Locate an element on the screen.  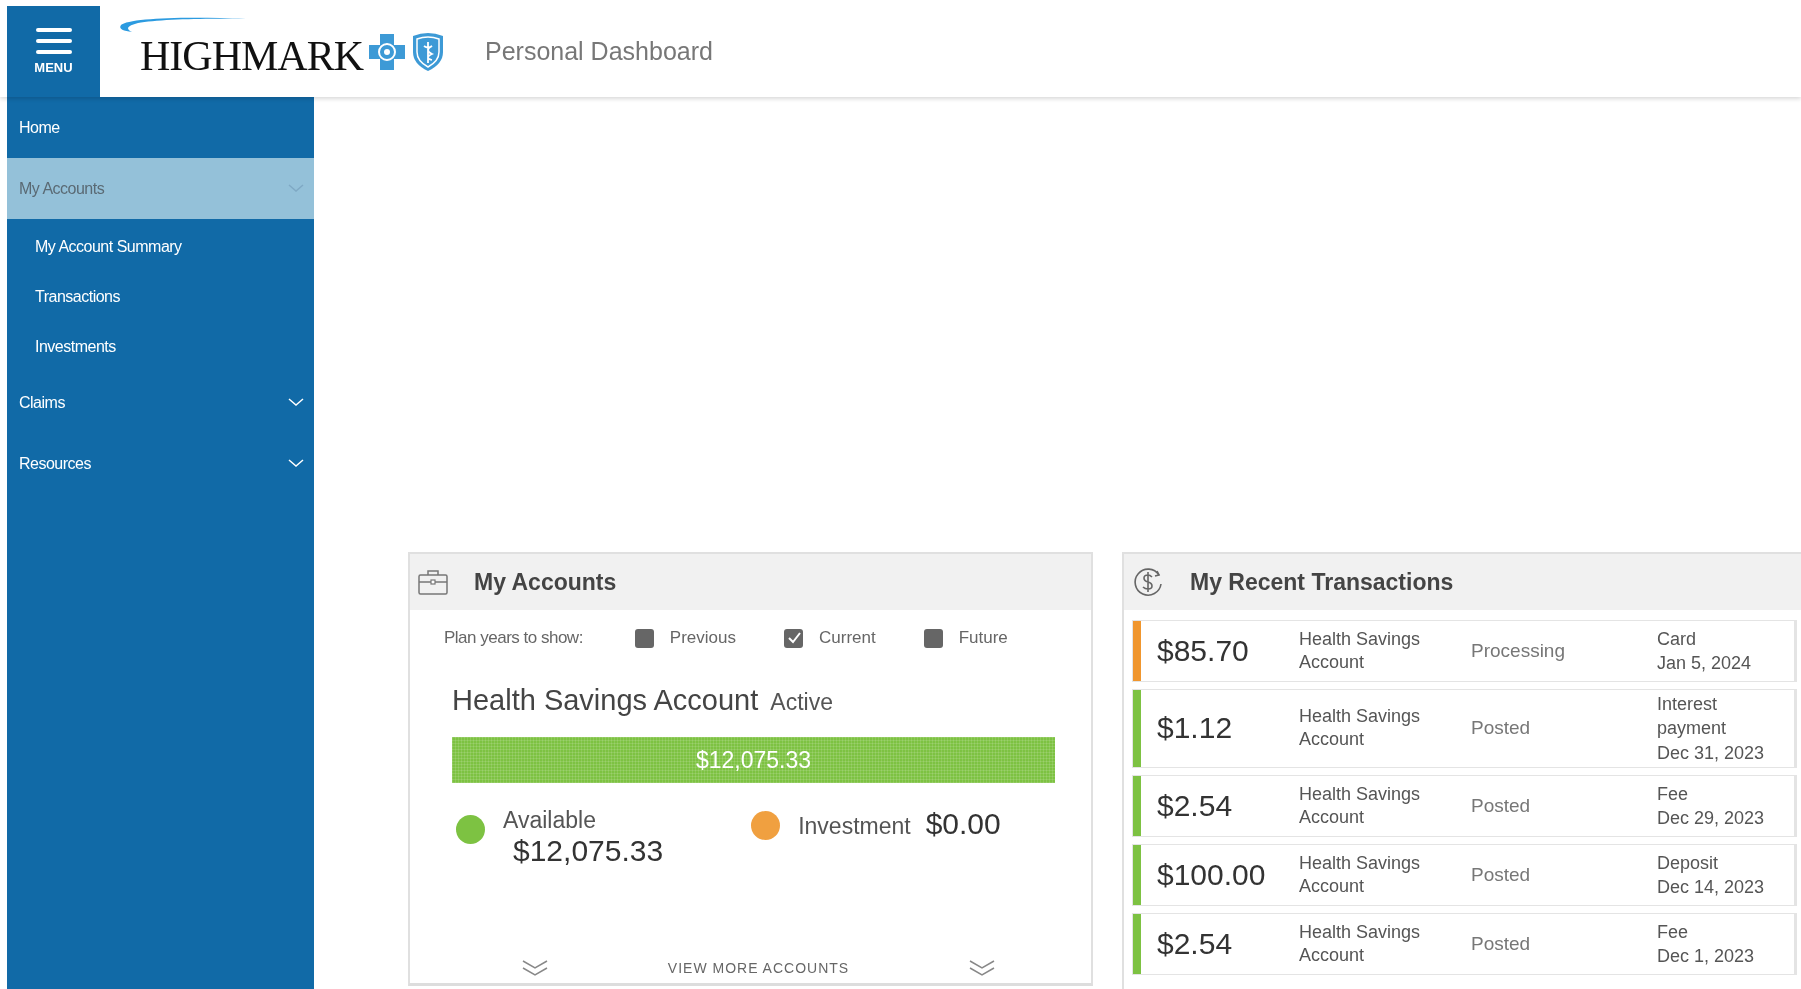
legend-label: Investment is located at coordinates (854, 826).